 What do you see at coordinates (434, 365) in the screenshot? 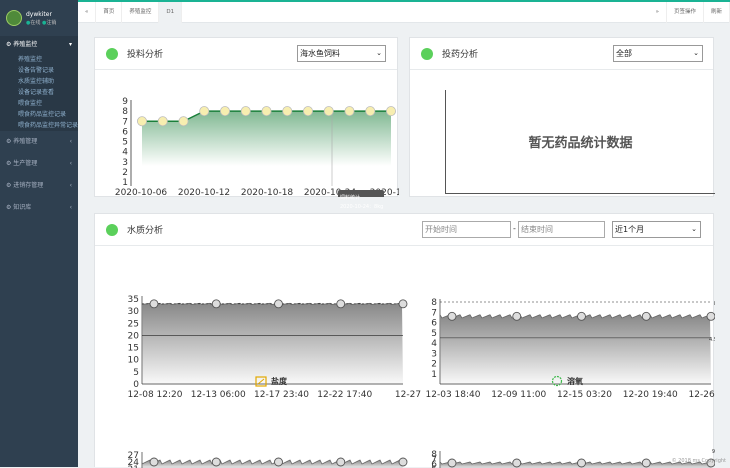
I see `y-tick-label: 2` at bounding box center [434, 365].